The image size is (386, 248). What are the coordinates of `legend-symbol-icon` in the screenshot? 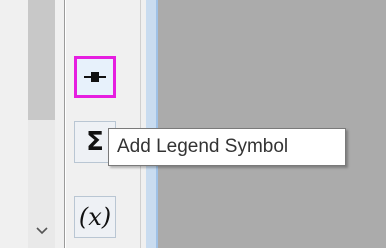 It's located at (95, 77).